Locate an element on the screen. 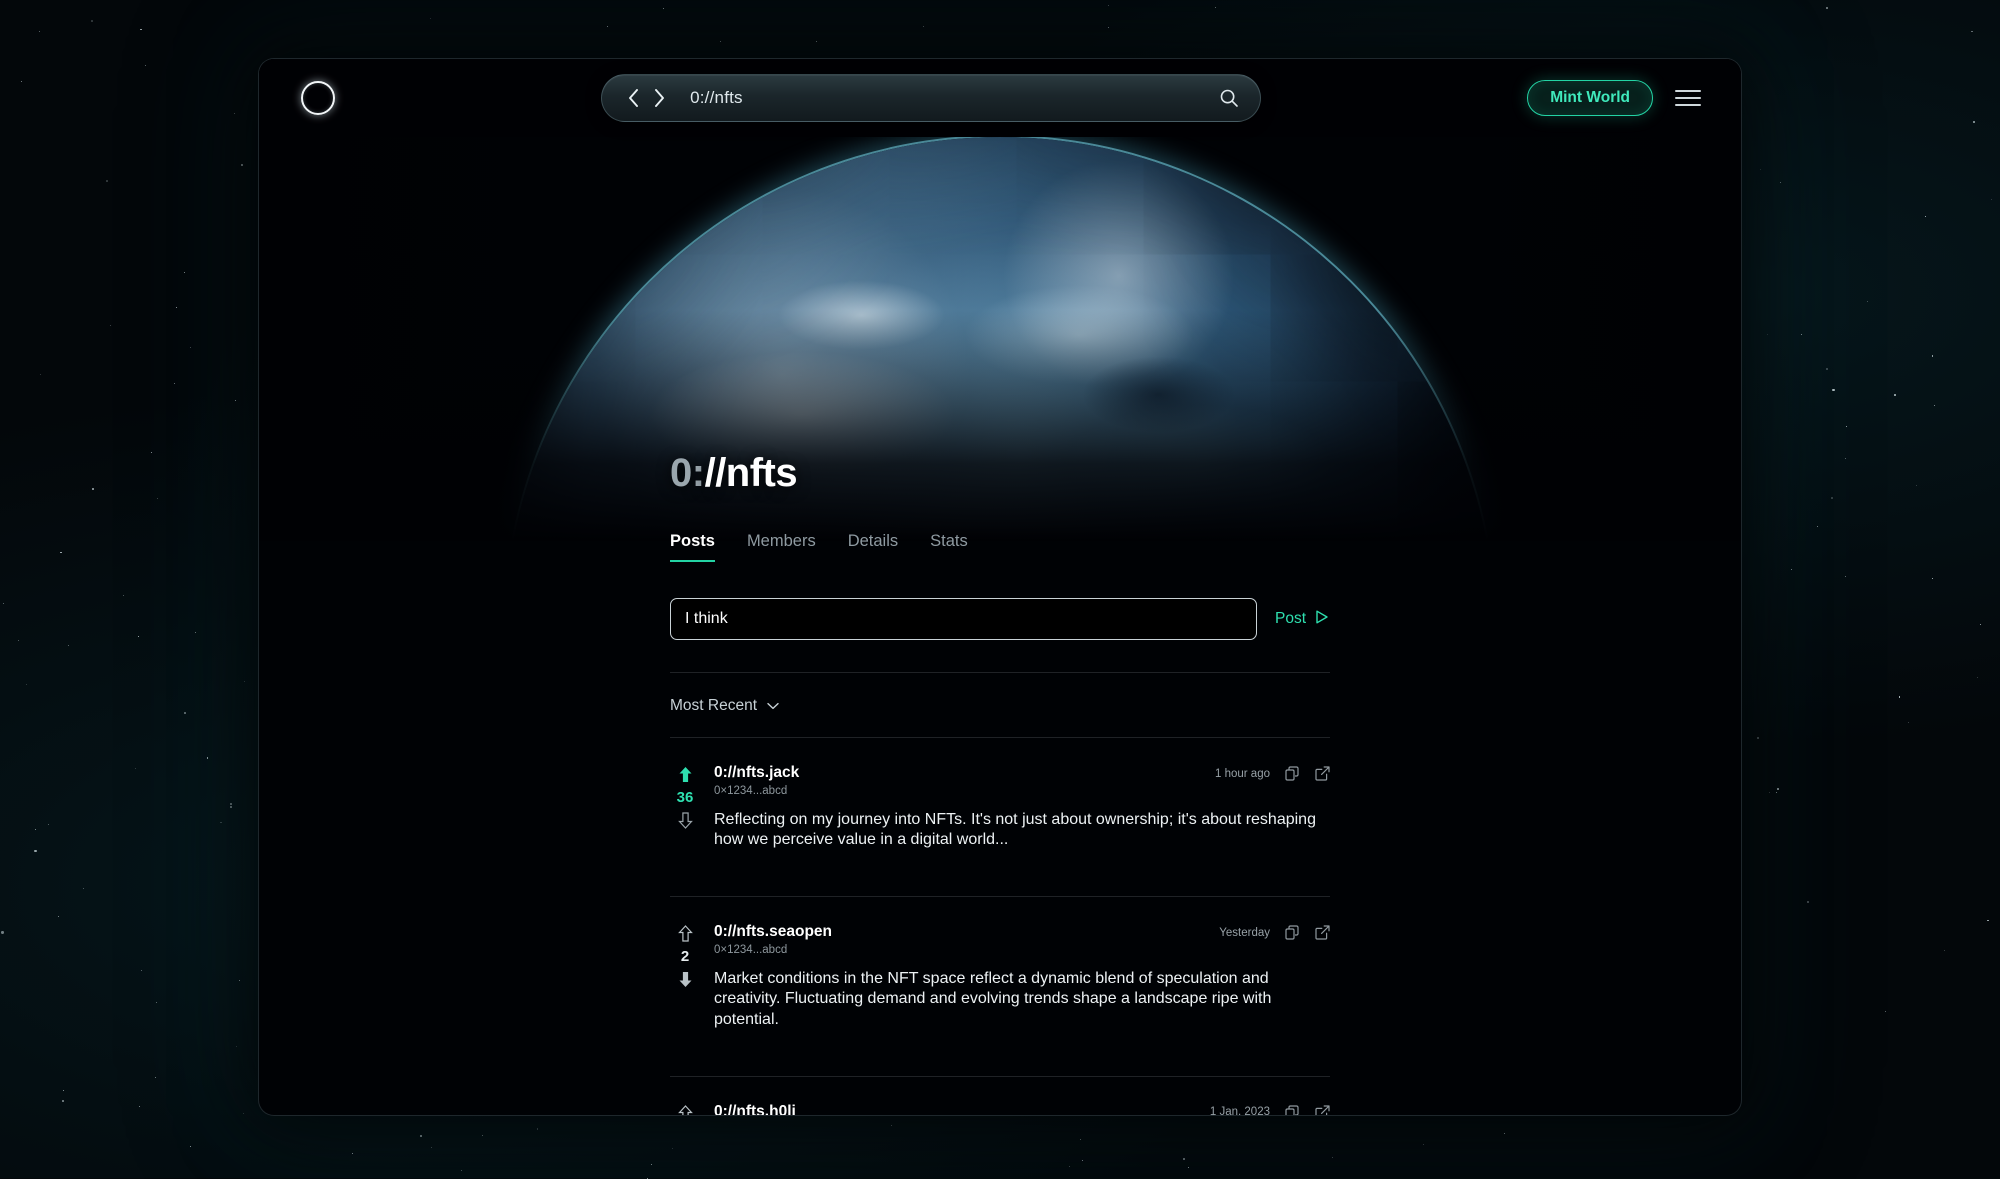  sort-bar: Most Recent is located at coordinates (1000, 693).